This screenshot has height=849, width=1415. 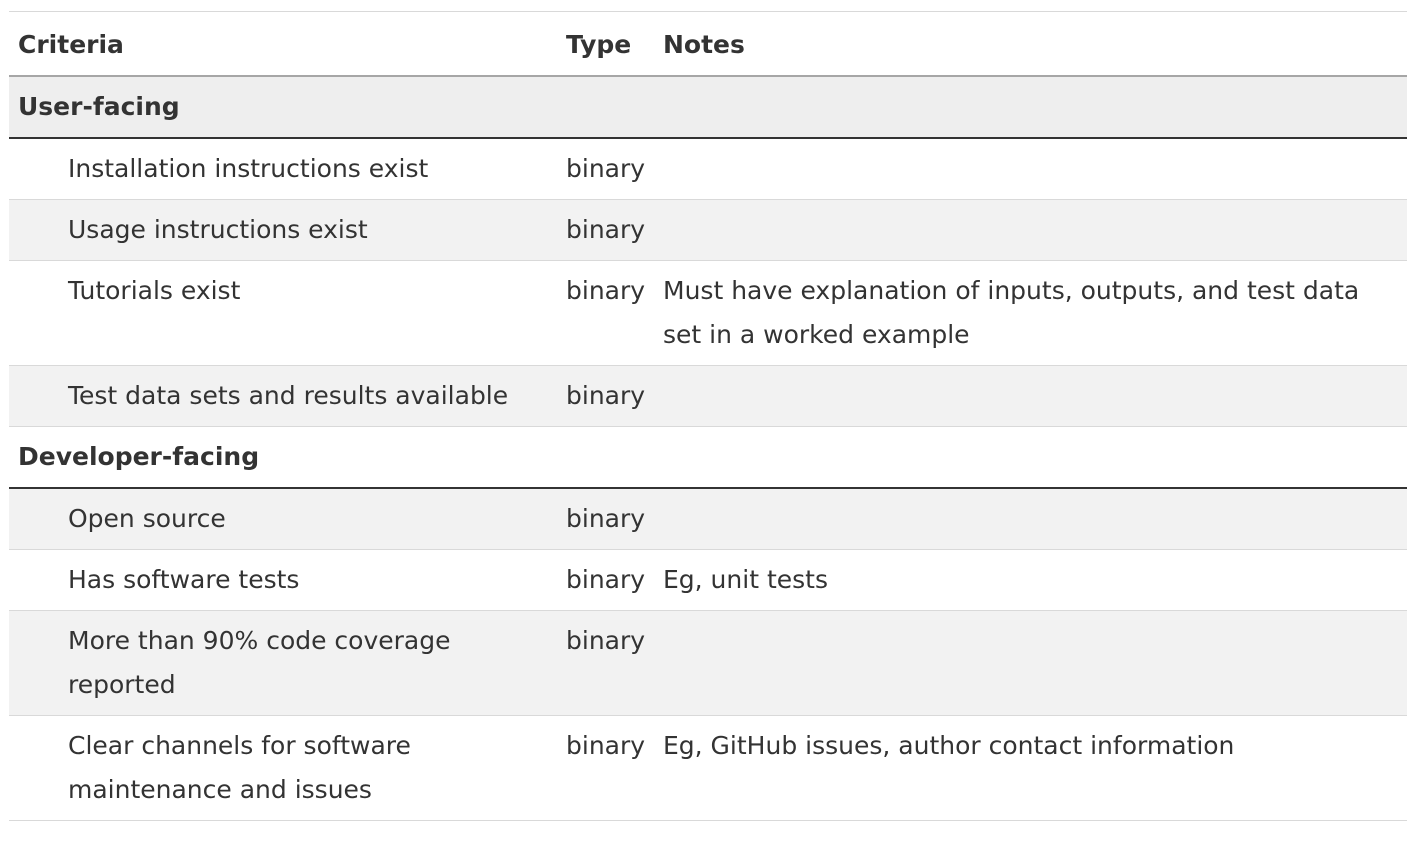 What do you see at coordinates (283, 396) in the screenshot?
I see `criteria-cell: Test data sets and results available` at bounding box center [283, 396].